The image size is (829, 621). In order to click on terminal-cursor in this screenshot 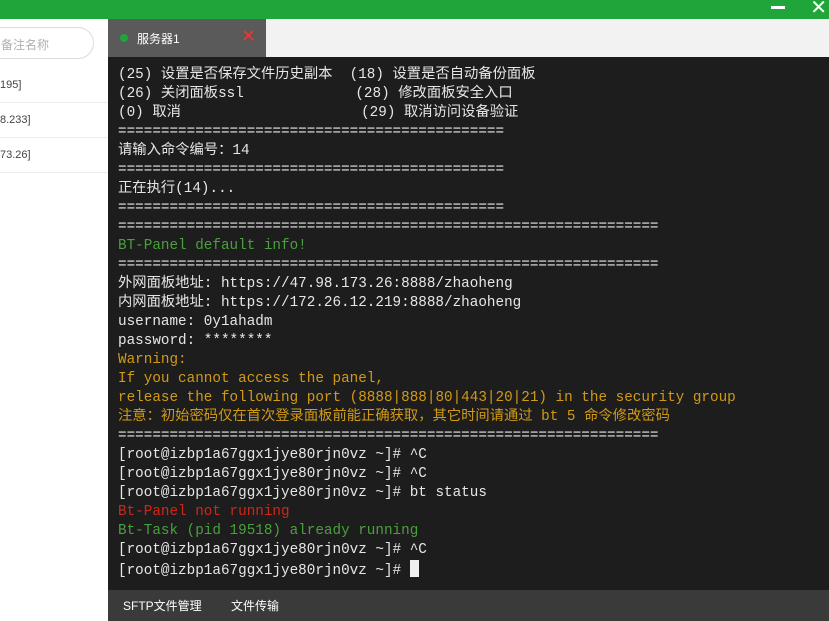, I will do `click(414, 568)`.